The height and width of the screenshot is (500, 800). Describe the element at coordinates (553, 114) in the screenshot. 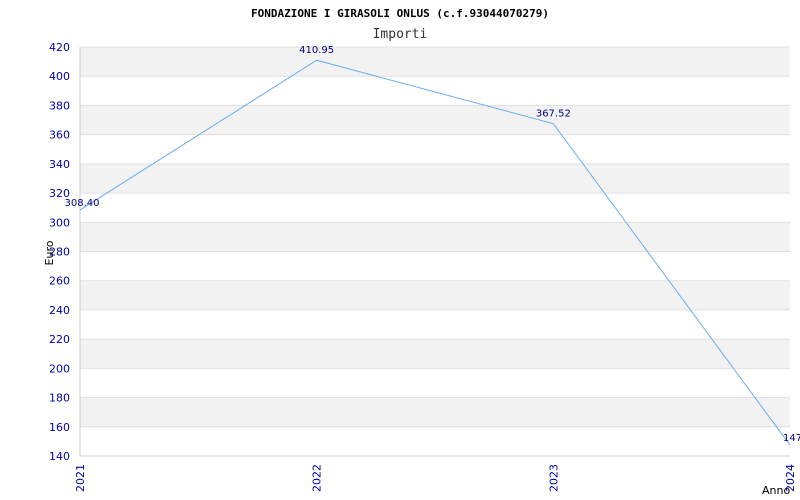

I see `data-label: 367.52` at that location.